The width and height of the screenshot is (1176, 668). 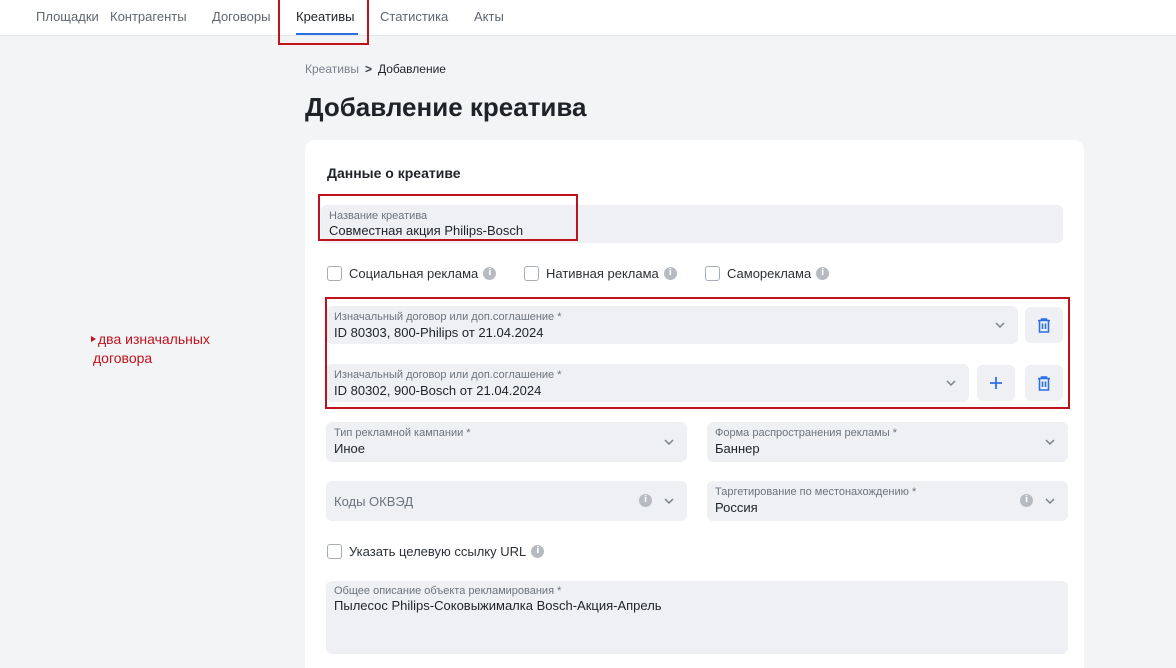 I want to click on annotation-line-2: договора, so click(x=123, y=358).